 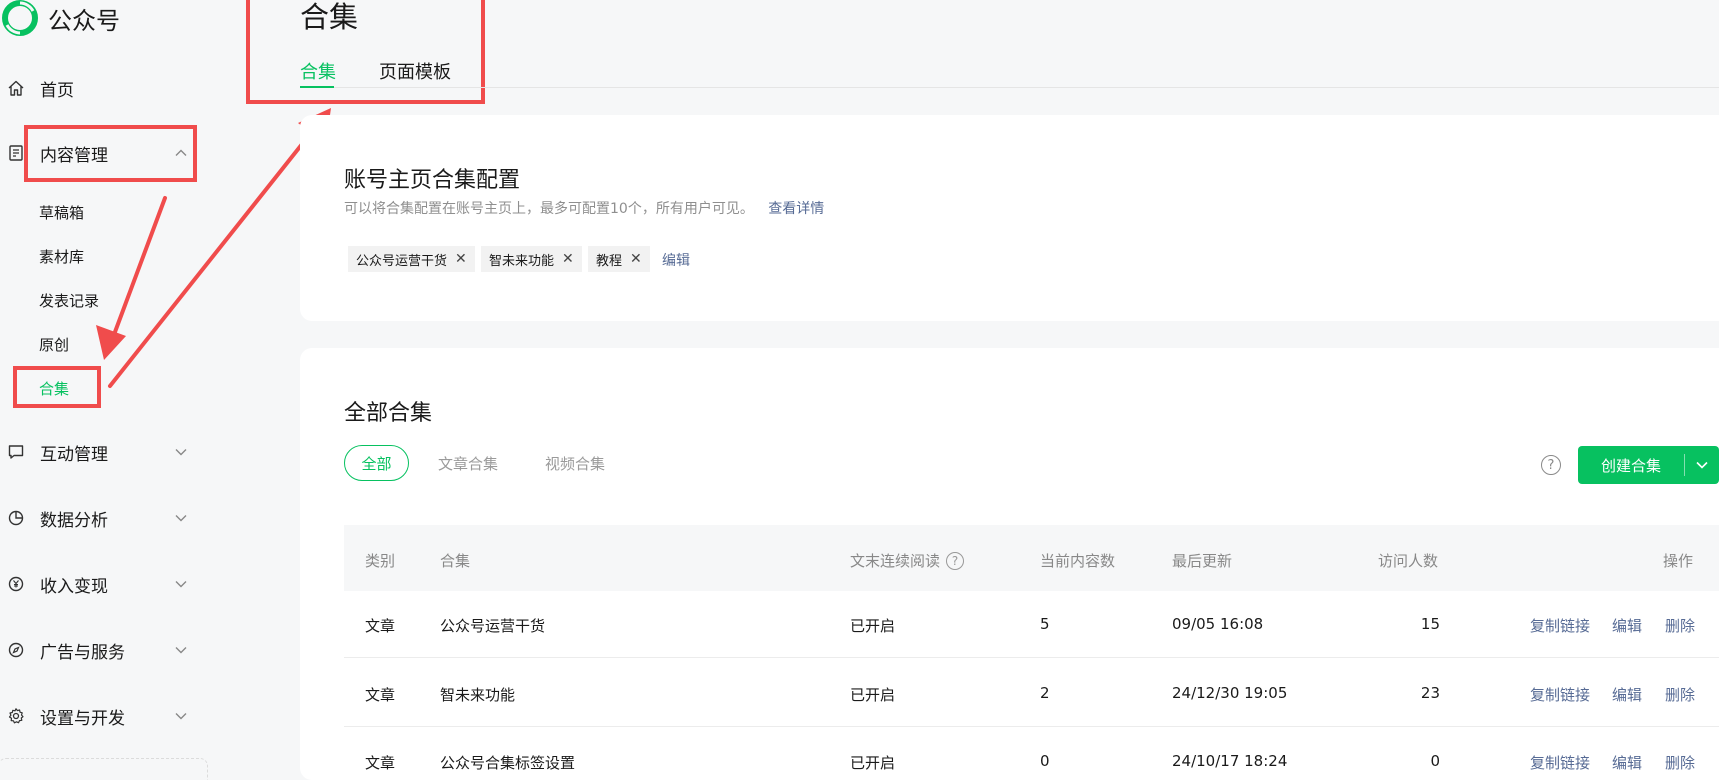 I want to click on sidebar-item-label: 首页, so click(x=57, y=90).